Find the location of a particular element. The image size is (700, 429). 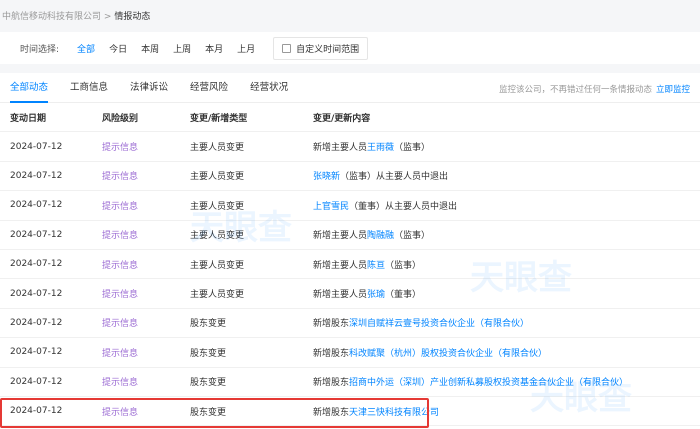

table-row: 2024-07-12 提示信息 主要人员变更 上官雪民（董事）从主要人员中退出 is located at coordinates (350, 206).